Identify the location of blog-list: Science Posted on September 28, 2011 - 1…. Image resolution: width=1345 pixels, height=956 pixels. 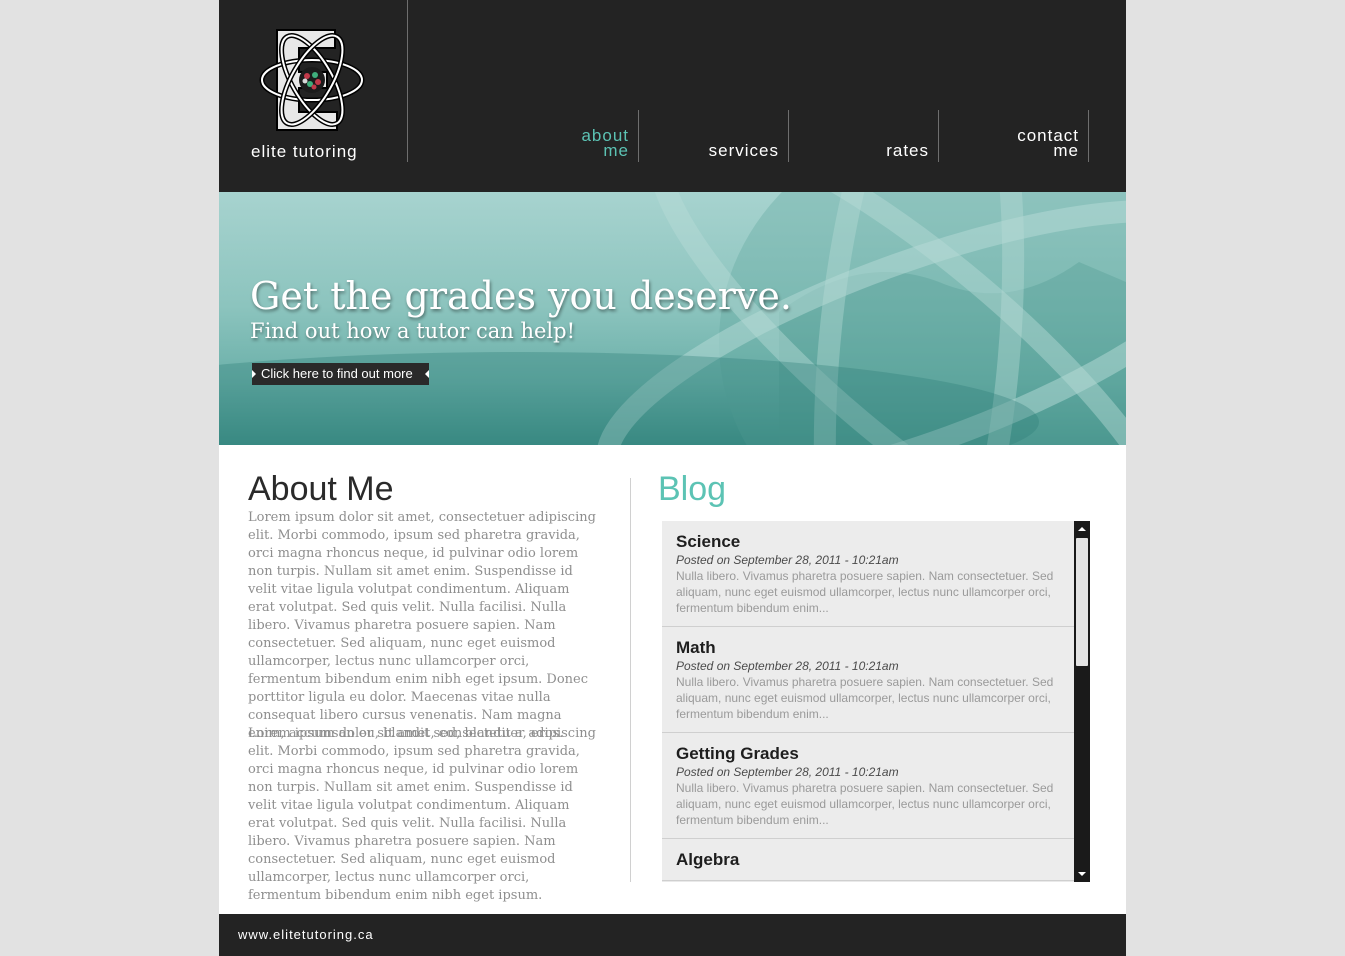
(868, 701).